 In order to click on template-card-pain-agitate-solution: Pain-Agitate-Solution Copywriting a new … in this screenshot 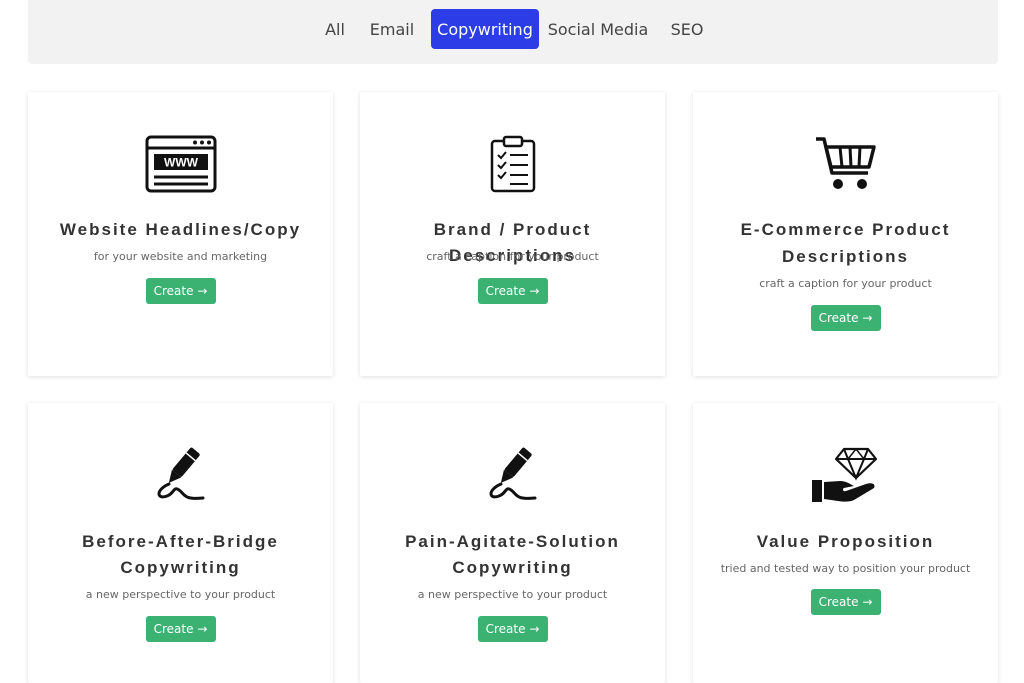, I will do `click(512, 543)`.